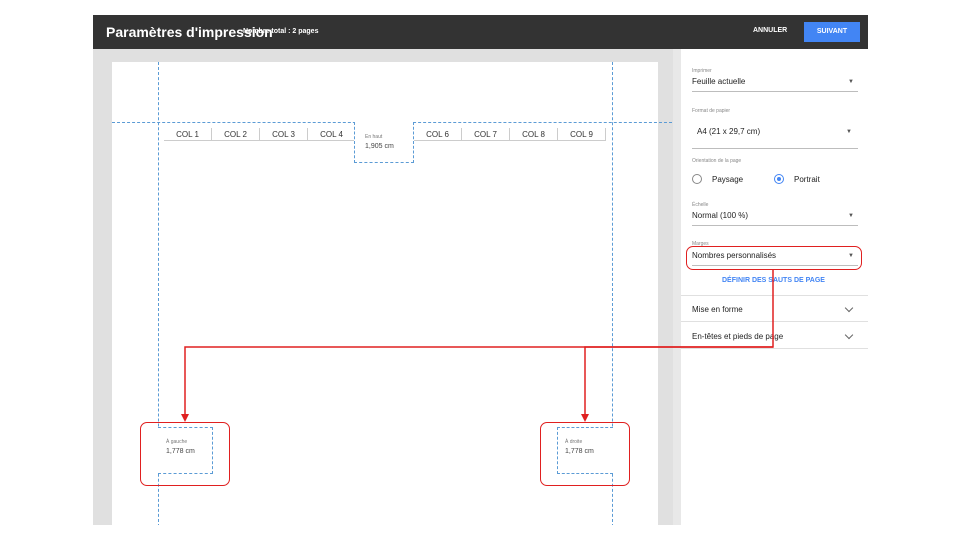 The height and width of the screenshot is (540, 960). Describe the element at coordinates (702, 71) in the screenshot. I see `print-label: Imprimer` at that location.